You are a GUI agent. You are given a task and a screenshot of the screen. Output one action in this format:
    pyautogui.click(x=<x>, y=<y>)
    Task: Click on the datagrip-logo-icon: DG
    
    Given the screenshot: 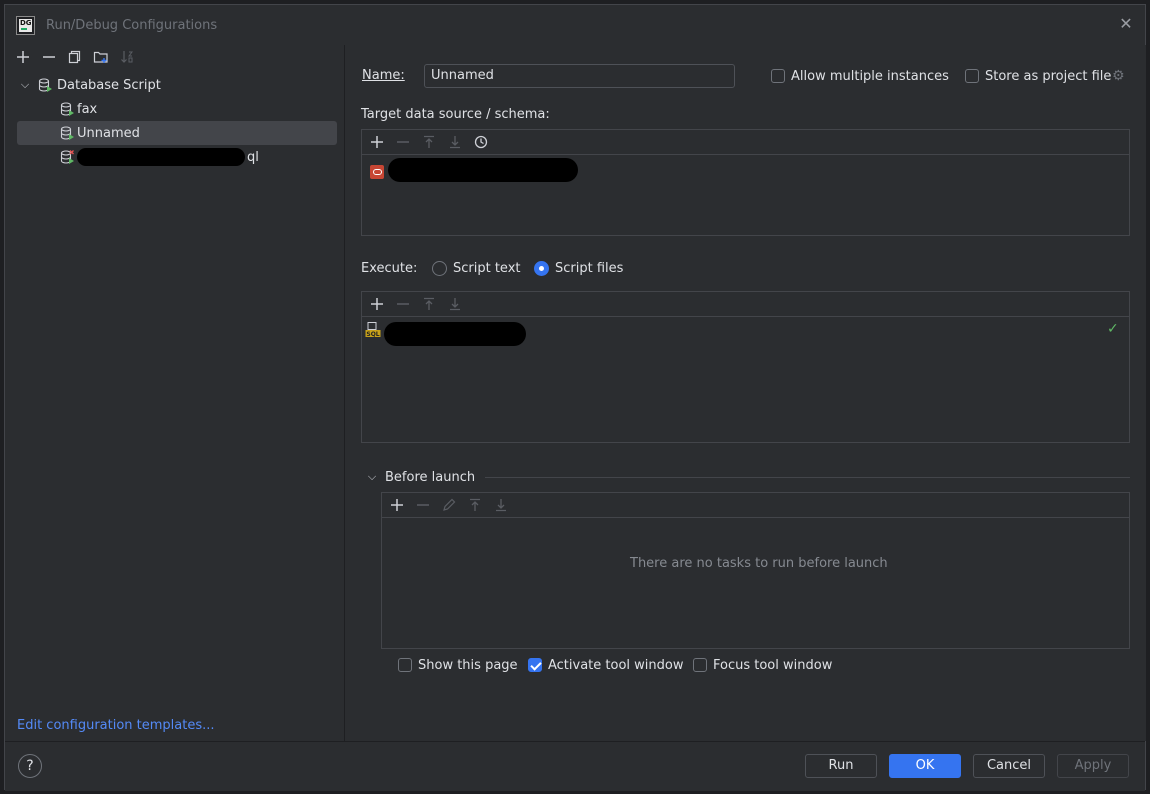 What is the action you would take?
    pyautogui.click(x=25, y=25)
    